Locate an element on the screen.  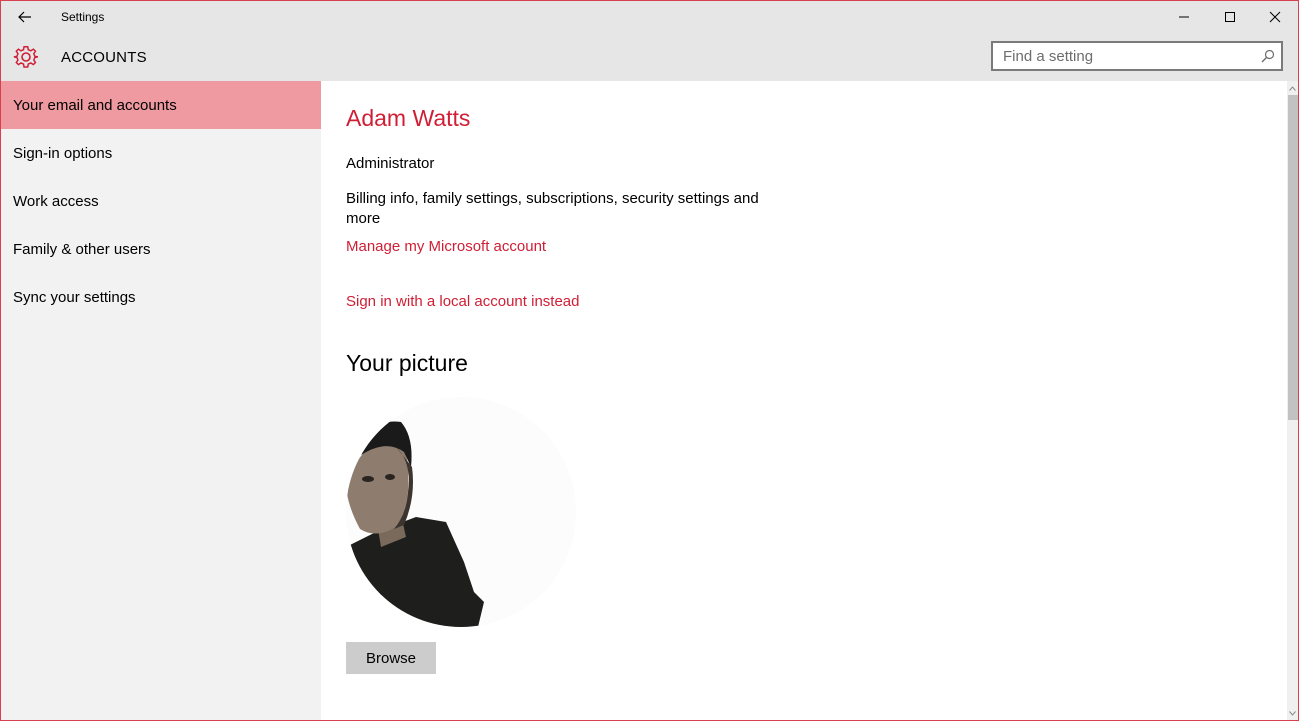
window-title: Settings is located at coordinates (83, 17).